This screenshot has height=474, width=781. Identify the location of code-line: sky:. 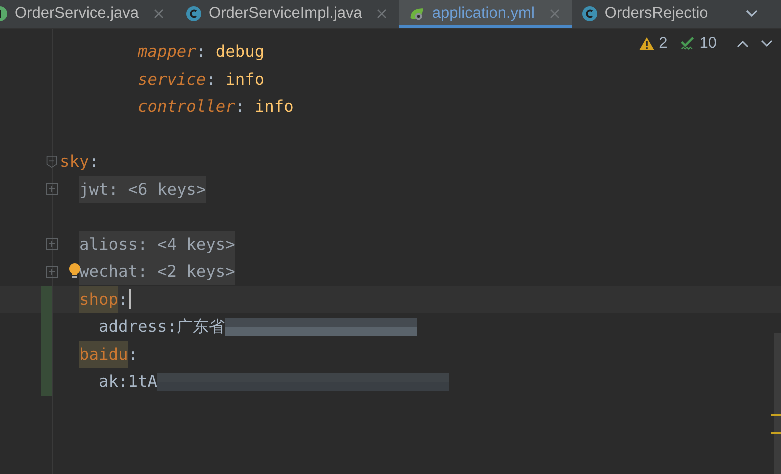
(79, 162).